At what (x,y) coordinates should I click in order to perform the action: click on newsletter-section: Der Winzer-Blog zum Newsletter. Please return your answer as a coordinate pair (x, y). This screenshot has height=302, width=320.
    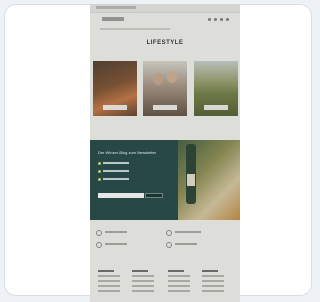
    Looking at the image, I should click on (165, 180).